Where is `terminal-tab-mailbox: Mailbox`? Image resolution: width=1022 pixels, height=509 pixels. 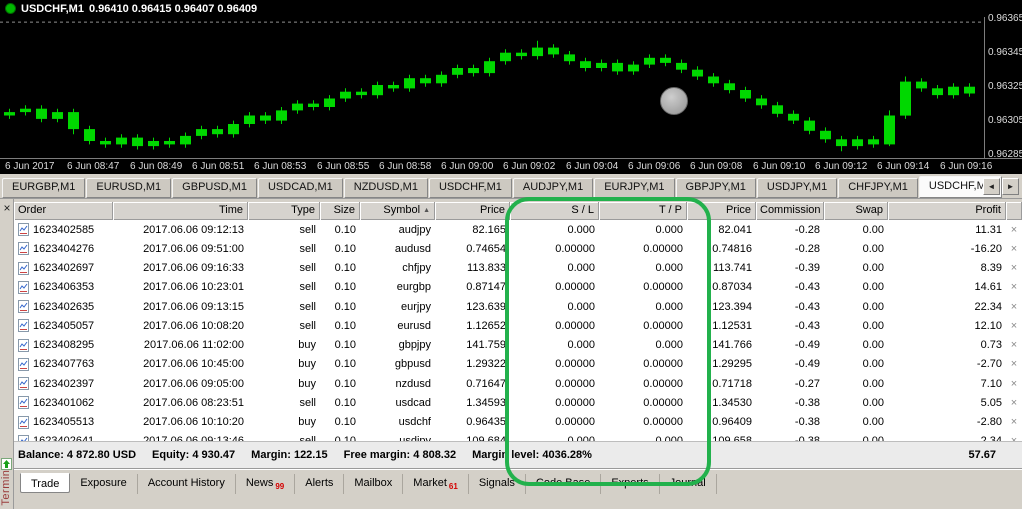 terminal-tab-mailbox: Mailbox is located at coordinates (374, 484).